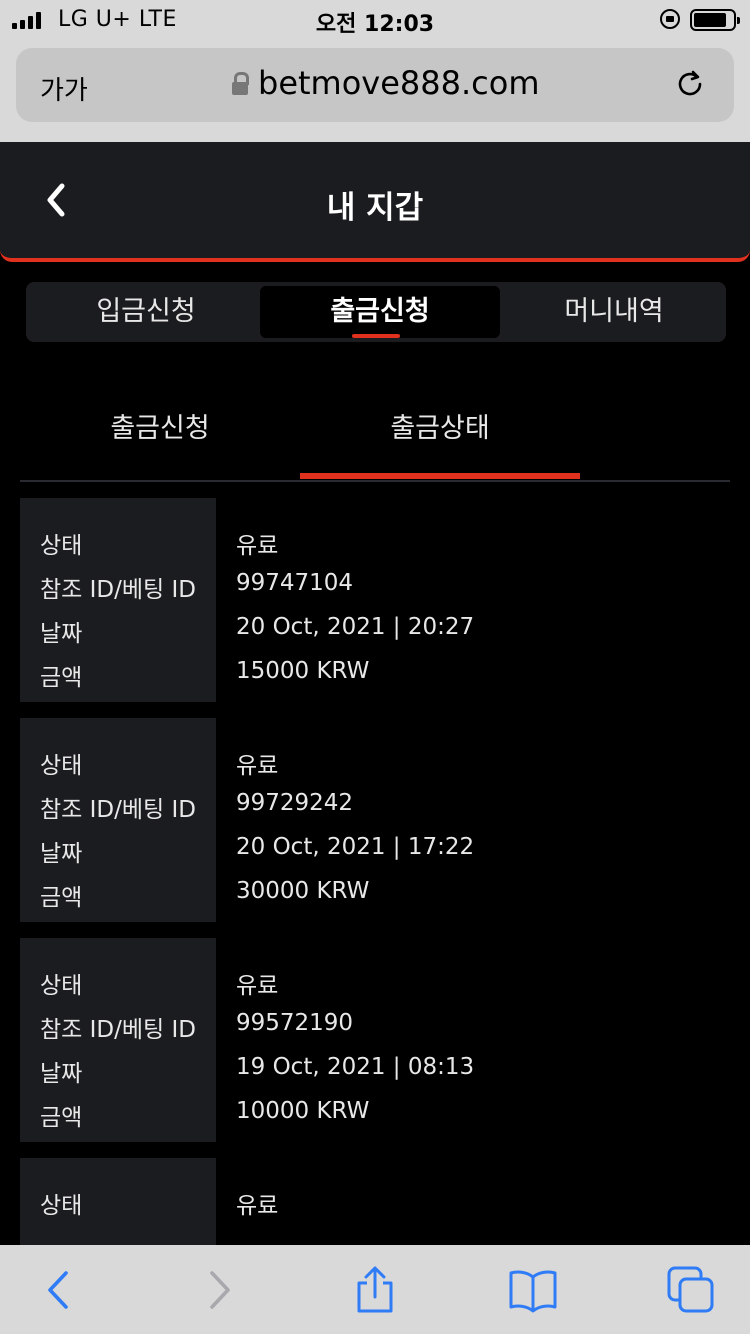  I want to click on status-bar: LG U+ LTE 오전 12:03, so click(375, 21).